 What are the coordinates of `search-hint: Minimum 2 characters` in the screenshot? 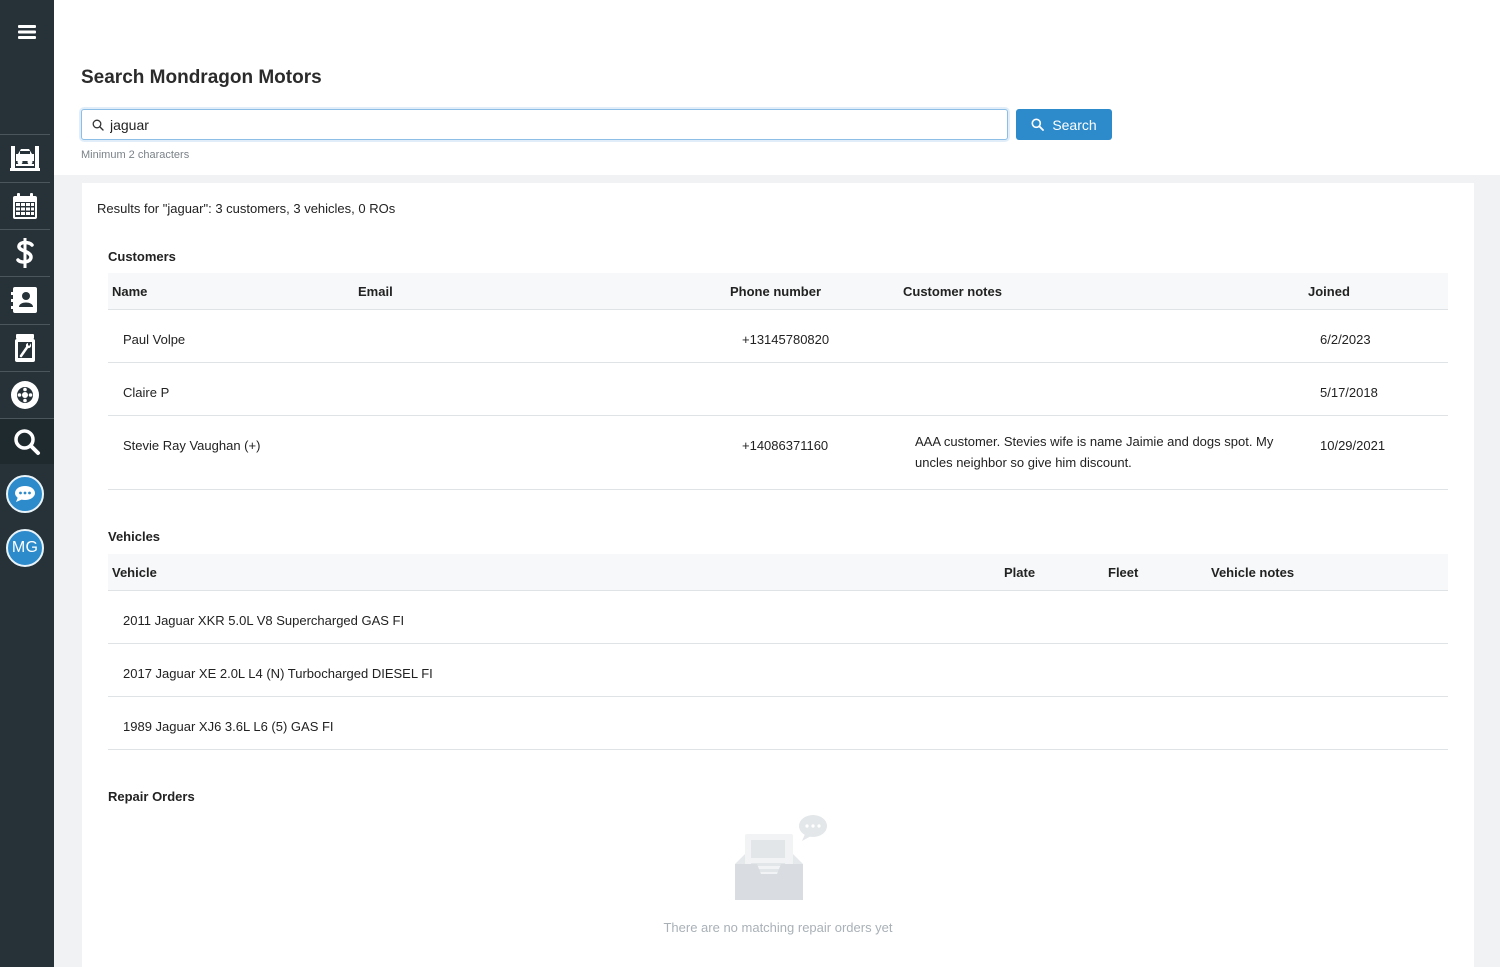 It's located at (135, 155).